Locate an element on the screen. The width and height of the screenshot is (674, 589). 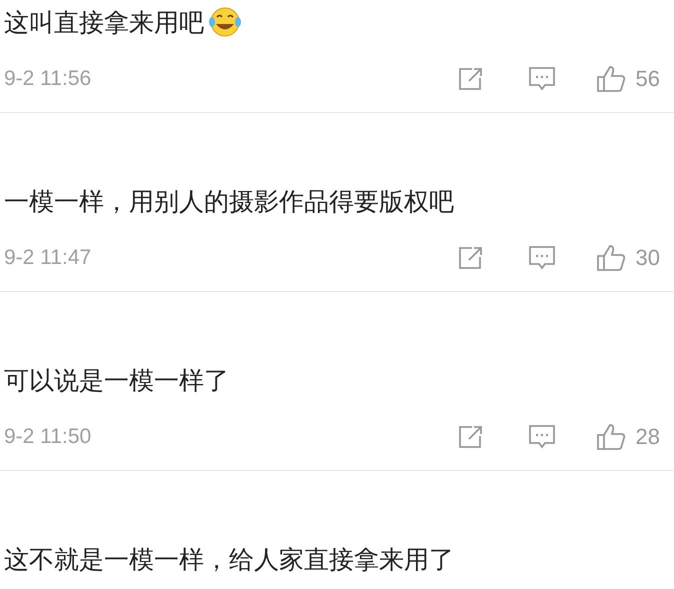
comment-time: 9-2 11:56 is located at coordinates (48, 79).